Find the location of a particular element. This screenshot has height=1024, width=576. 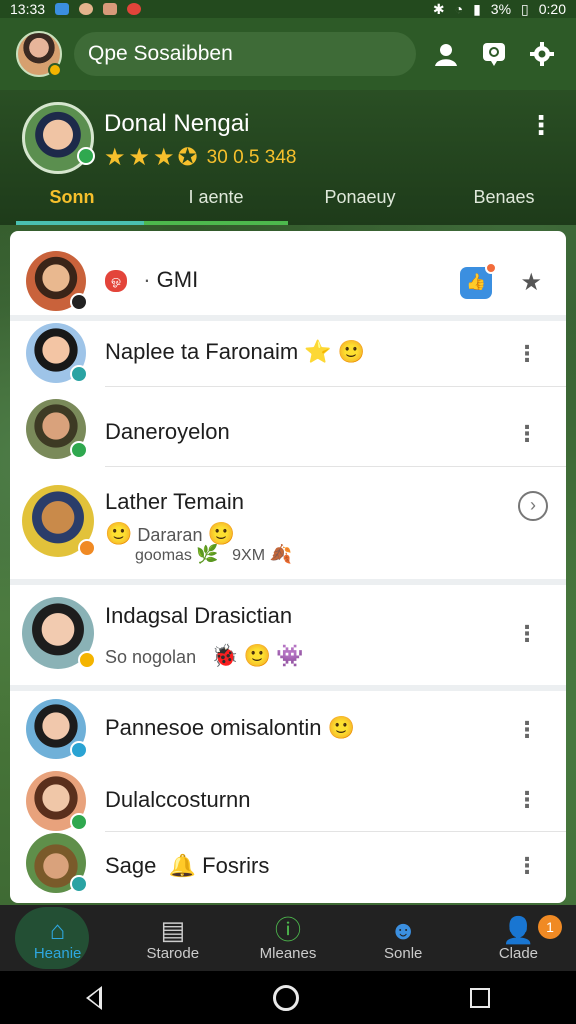

preview-text: So nogolan is located at coordinates (151, 657).